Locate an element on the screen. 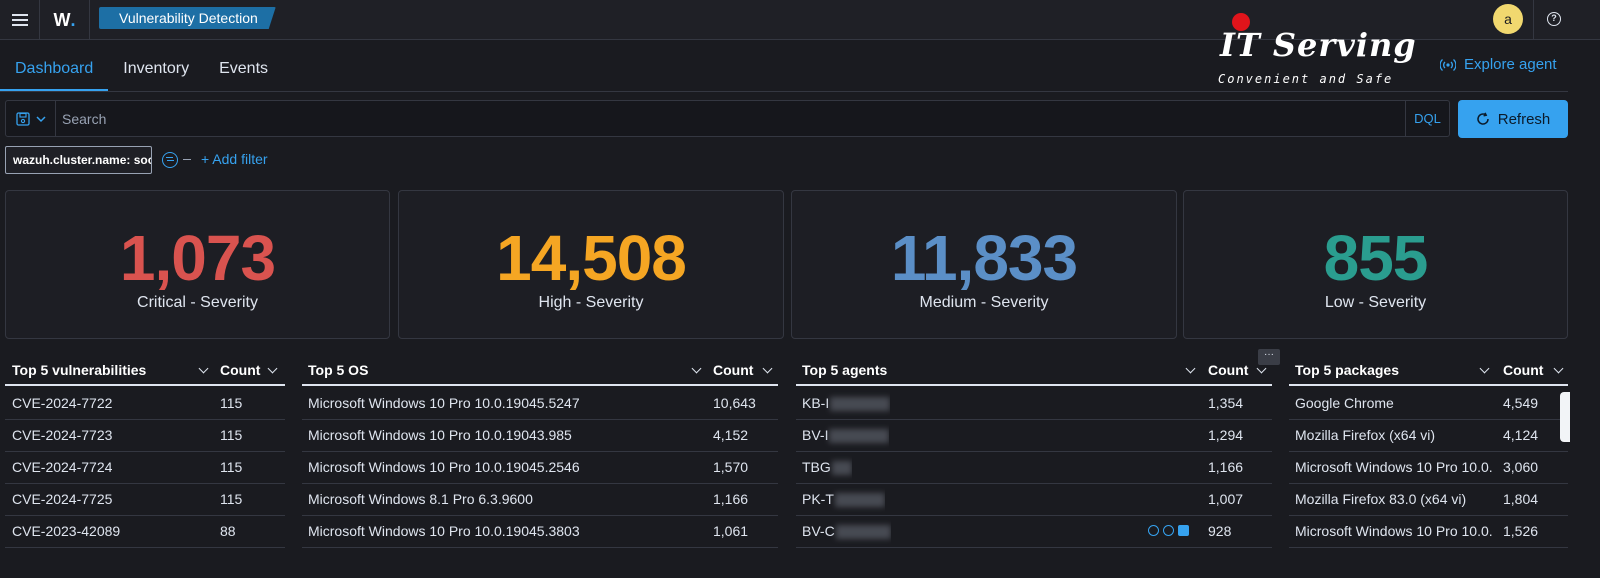 This screenshot has height=578, width=1600. table-row: PK-T 1,007 is located at coordinates (1034, 500).